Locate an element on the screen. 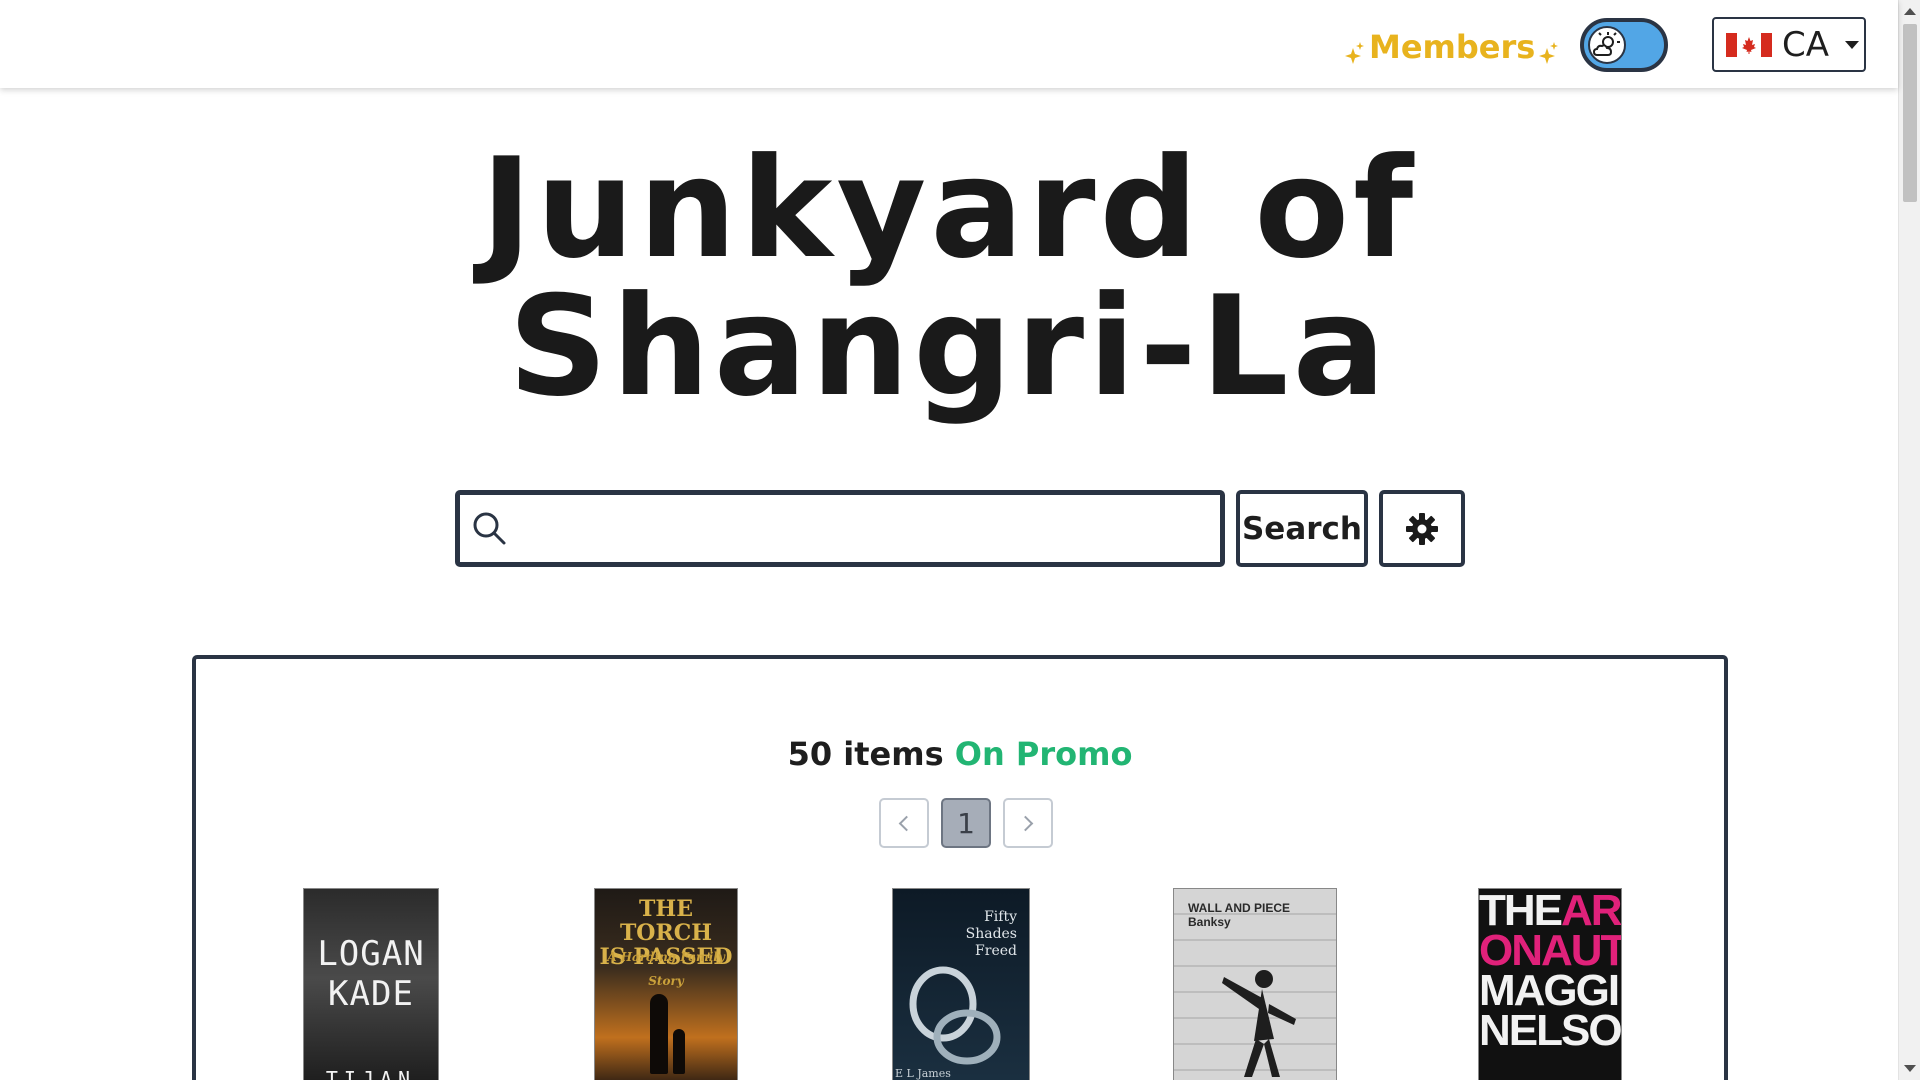 This screenshot has height=1080, width=1920. book-cover: THEARG ONAUTS MAGGIE NELSON is located at coordinates (1550, 984).